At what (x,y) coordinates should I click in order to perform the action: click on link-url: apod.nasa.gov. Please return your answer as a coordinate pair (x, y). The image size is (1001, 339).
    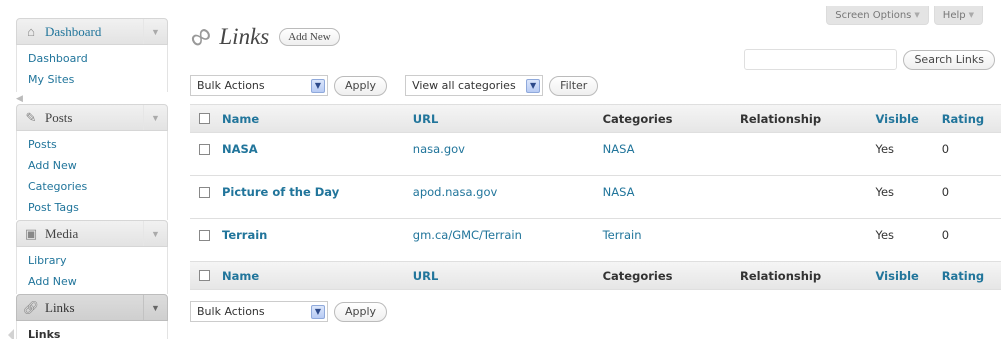
    Looking at the image, I should click on (508, 192).